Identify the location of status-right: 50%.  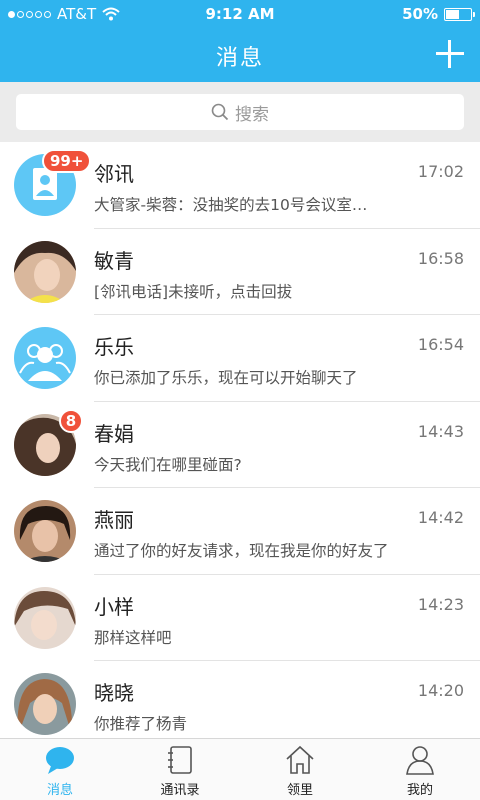
(438, 14).